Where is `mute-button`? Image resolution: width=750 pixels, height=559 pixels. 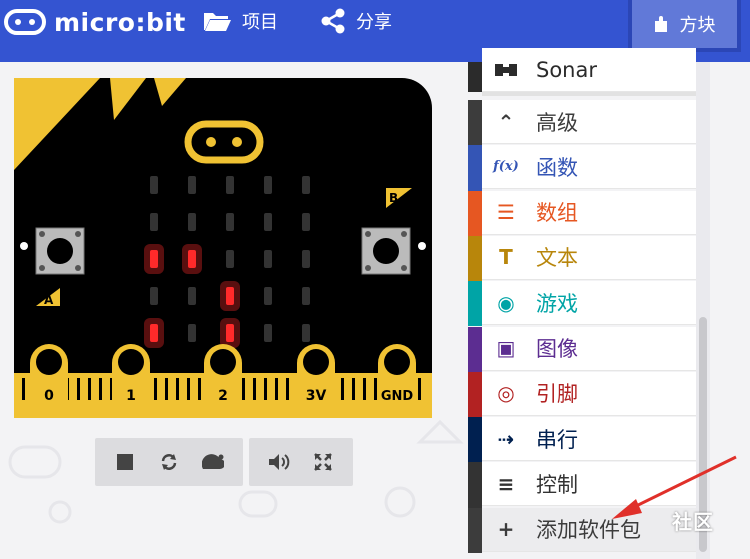
mute-button is located at coordinates (279, 462).